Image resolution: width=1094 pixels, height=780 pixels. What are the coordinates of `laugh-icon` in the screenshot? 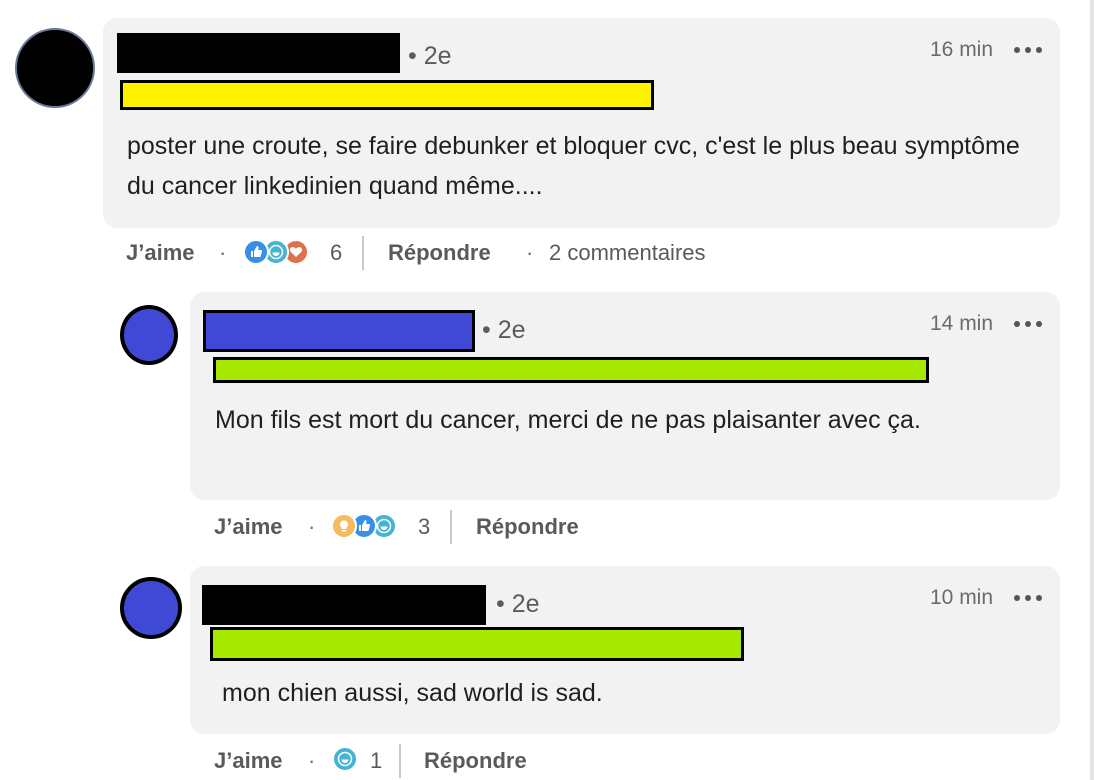 It's located at (345, 759).